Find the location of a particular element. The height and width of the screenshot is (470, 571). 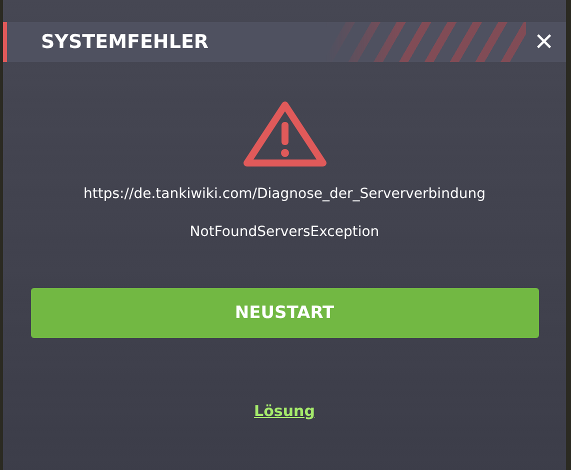

solution-link: Lösung is located at coordinates (284, 411).